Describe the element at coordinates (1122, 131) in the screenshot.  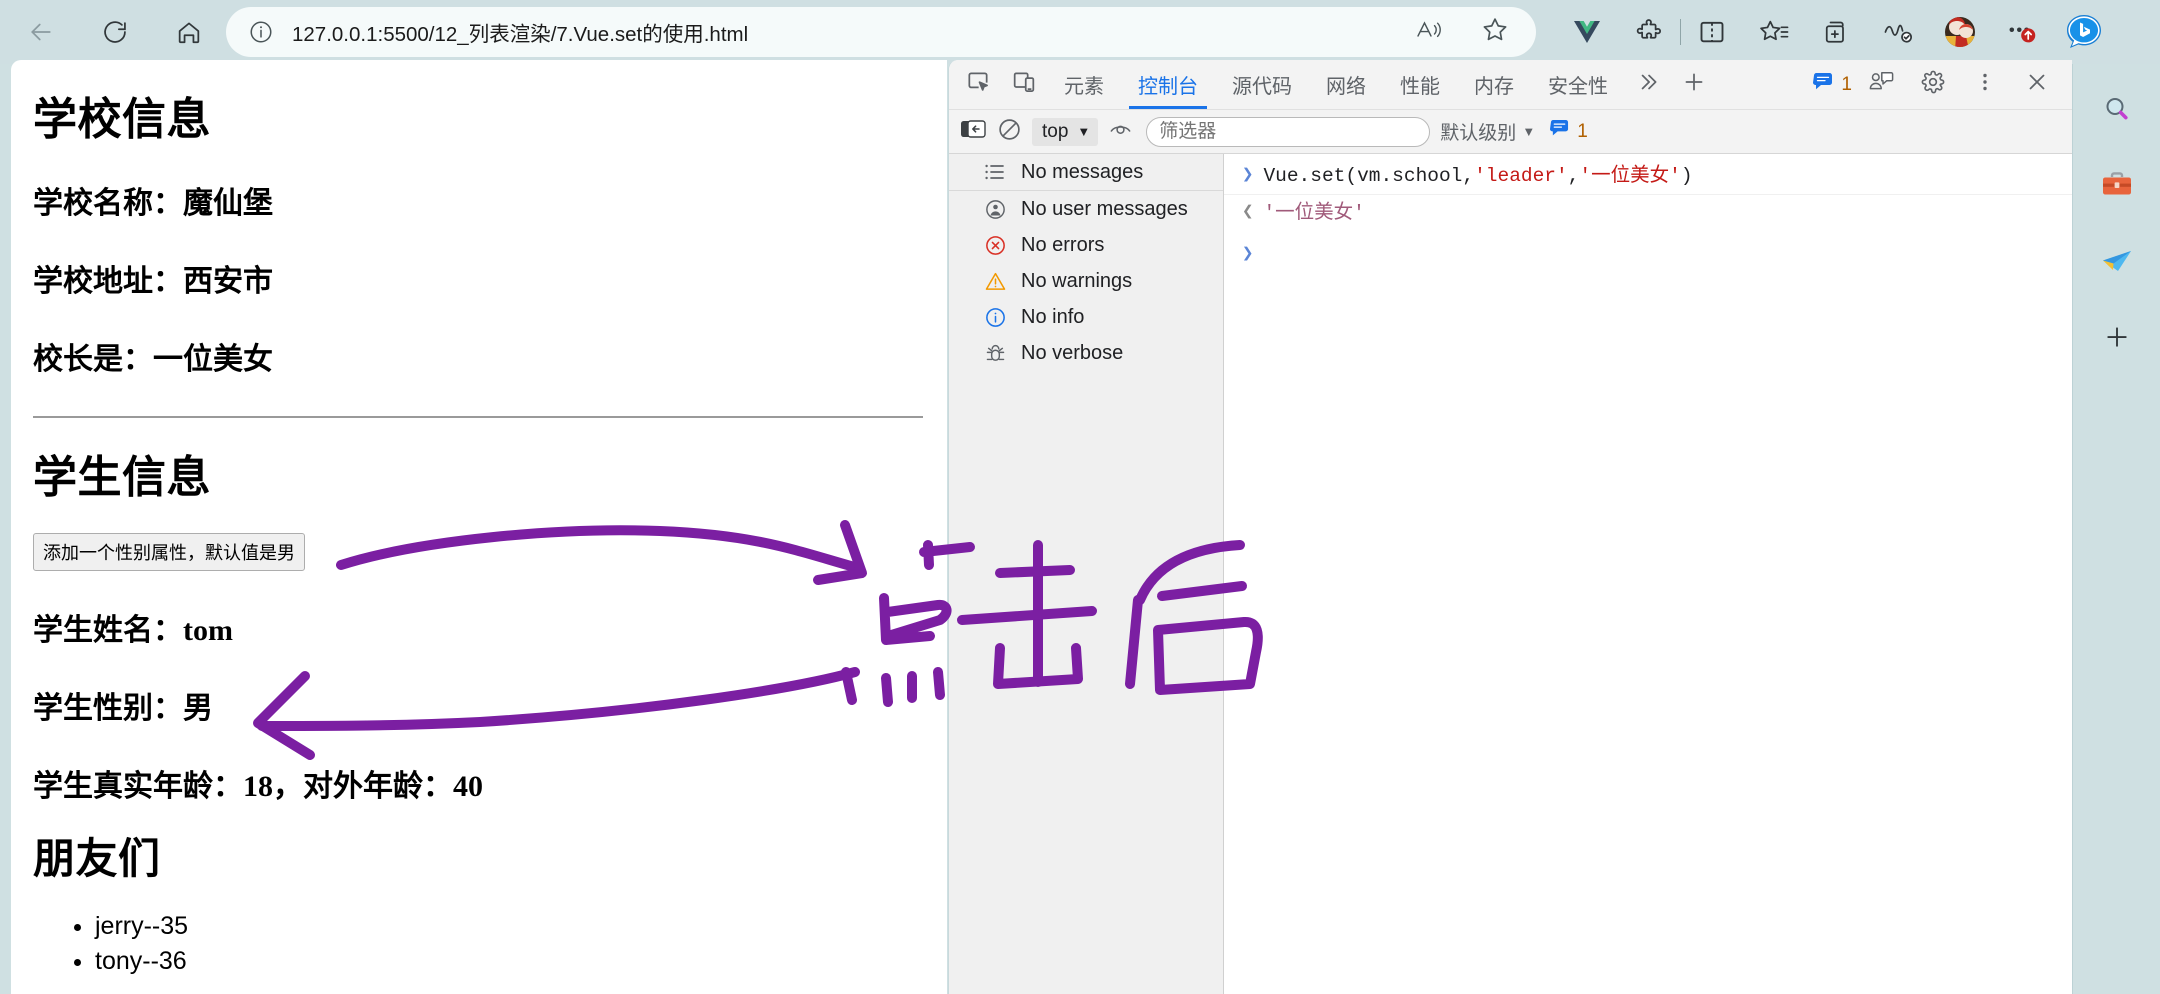
I see `live-expression-button` at that location.